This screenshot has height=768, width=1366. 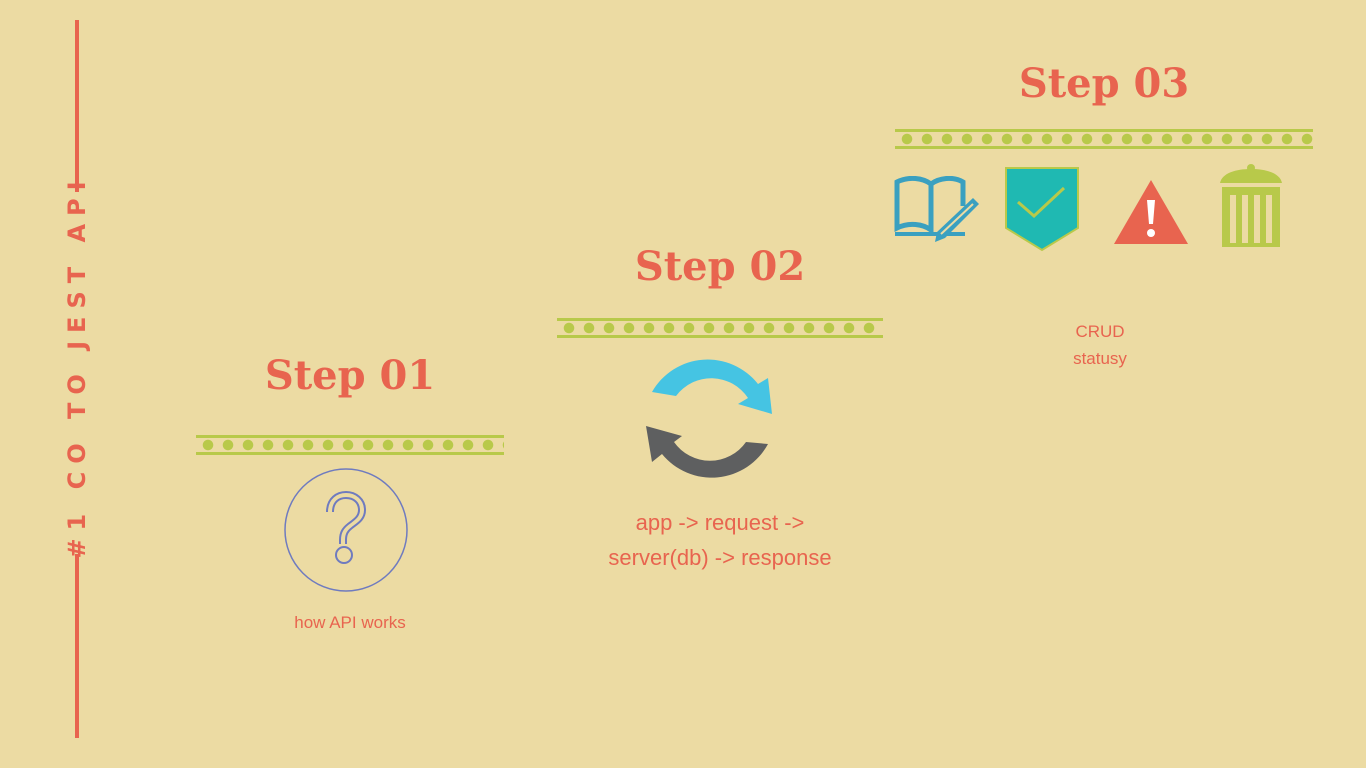 What do you see at coordinates (720, 522) in the screenshot?
I see `step-02-caption-line-1: app -> request ->` at bounding box center [720, 522].